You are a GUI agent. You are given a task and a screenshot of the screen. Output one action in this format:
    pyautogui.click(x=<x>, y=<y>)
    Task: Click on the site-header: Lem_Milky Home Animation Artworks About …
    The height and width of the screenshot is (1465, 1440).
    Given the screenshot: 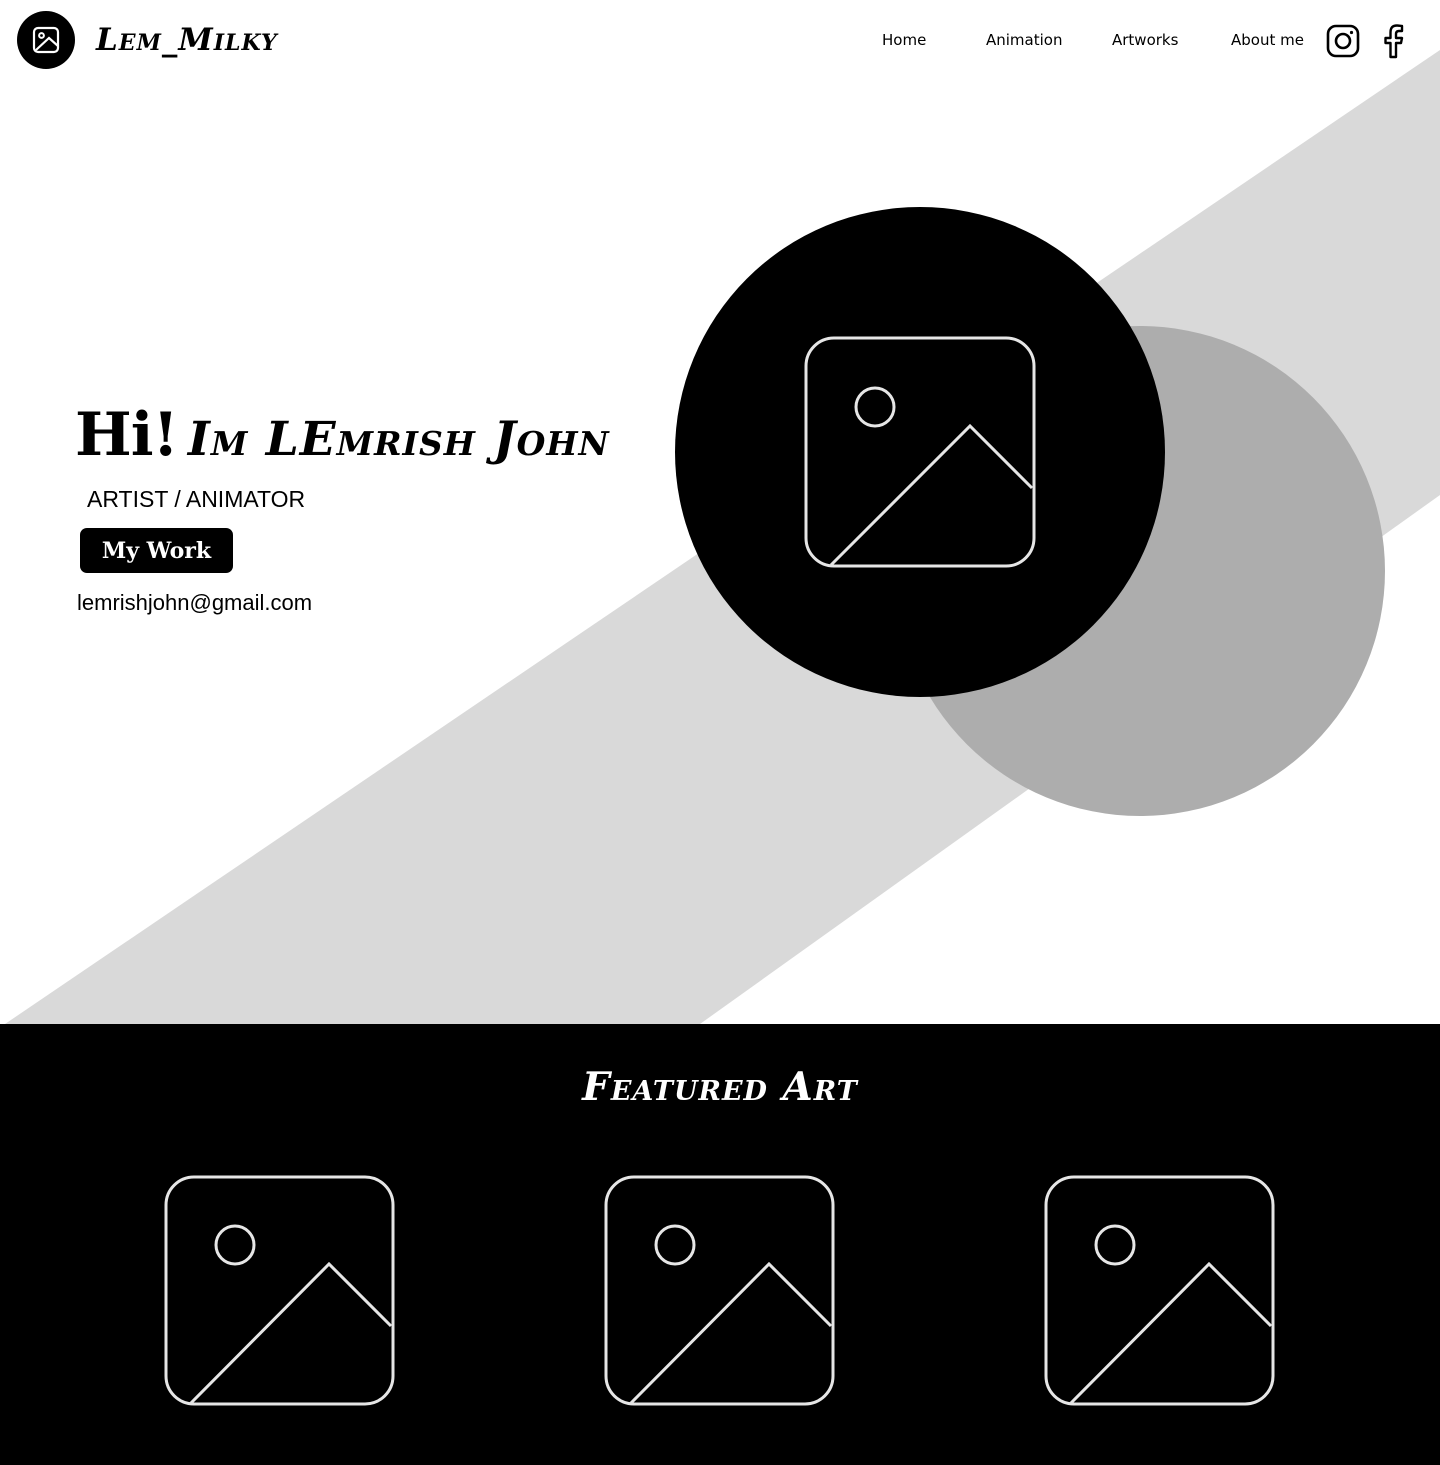 What is the action you would take?
    pyautogui.click(x=720, y=41)
    